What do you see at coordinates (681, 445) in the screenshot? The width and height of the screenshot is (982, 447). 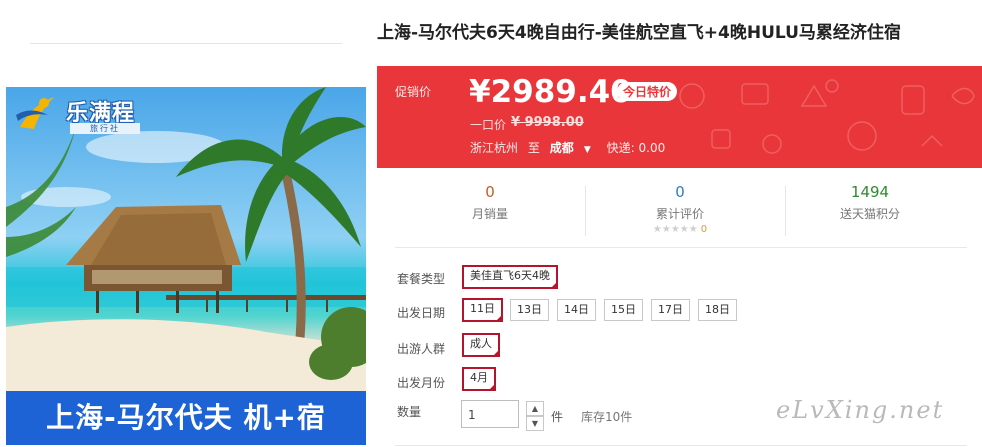 I see `options-bottom-divider` at bounding box center [681, 445].